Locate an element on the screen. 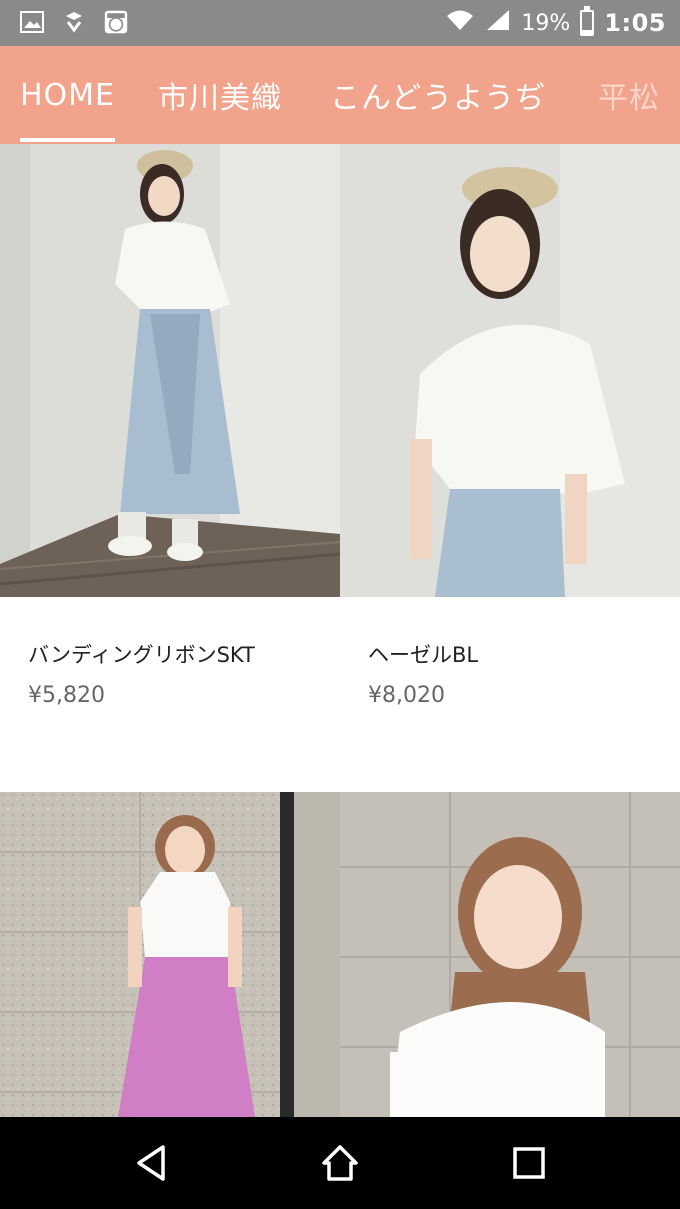 Image resolution: width=680 pixels, height=1209 pixels. product-name: ヘーゼルBL is located at coordinates (423, 654).